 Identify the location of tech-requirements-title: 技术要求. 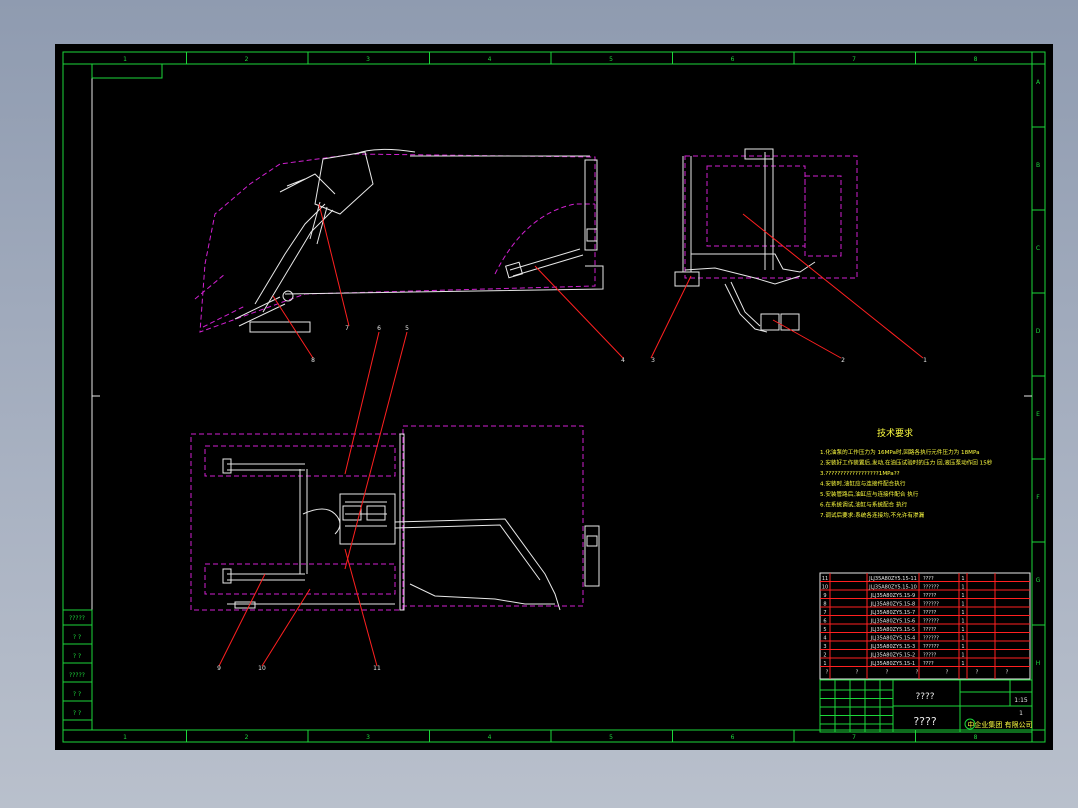
(895, 433).